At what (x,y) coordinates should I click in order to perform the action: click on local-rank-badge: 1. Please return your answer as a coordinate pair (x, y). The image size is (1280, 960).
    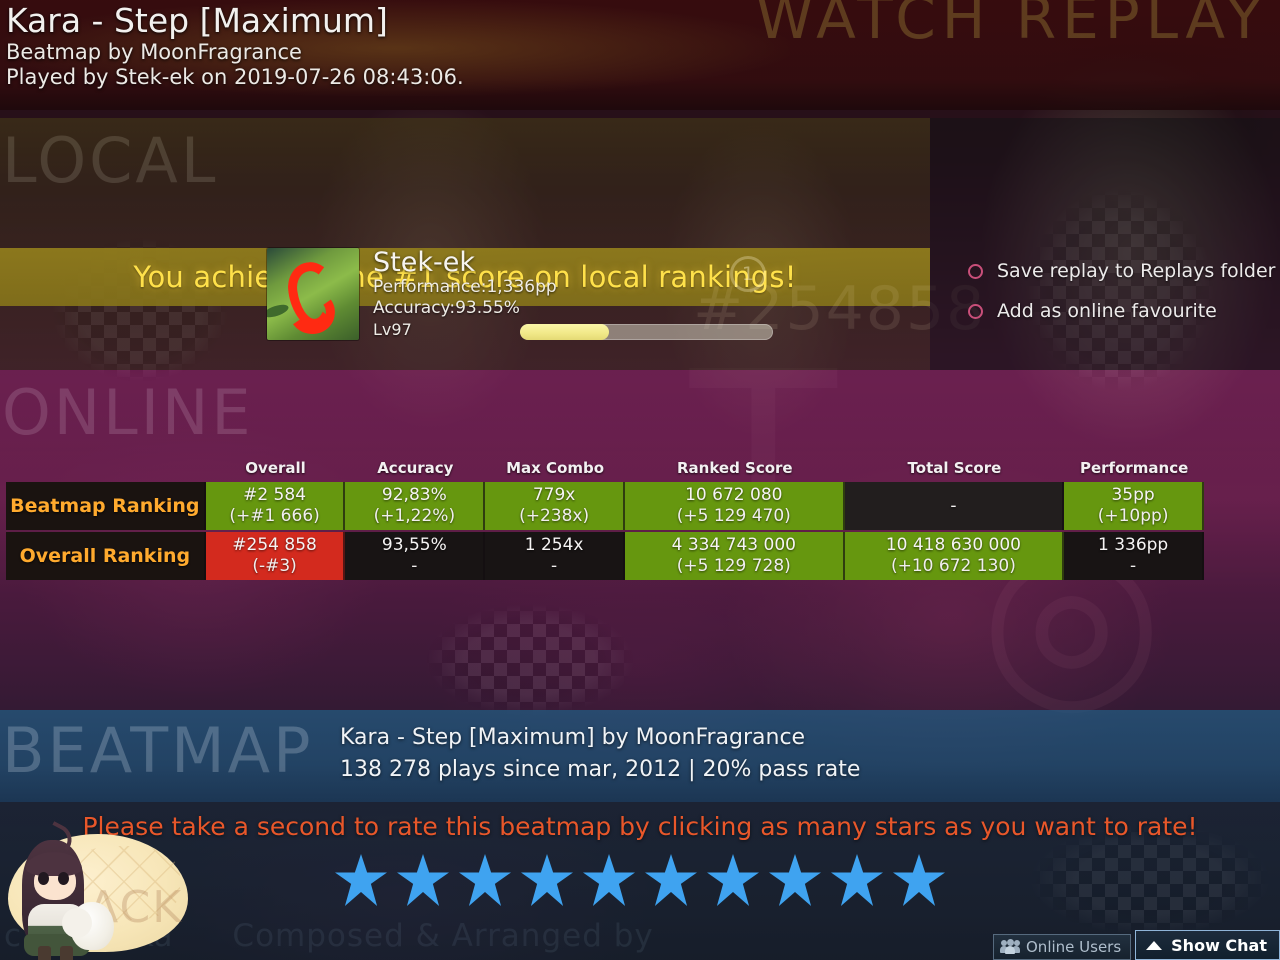
    Looking at the image, I should click on (748, 274).